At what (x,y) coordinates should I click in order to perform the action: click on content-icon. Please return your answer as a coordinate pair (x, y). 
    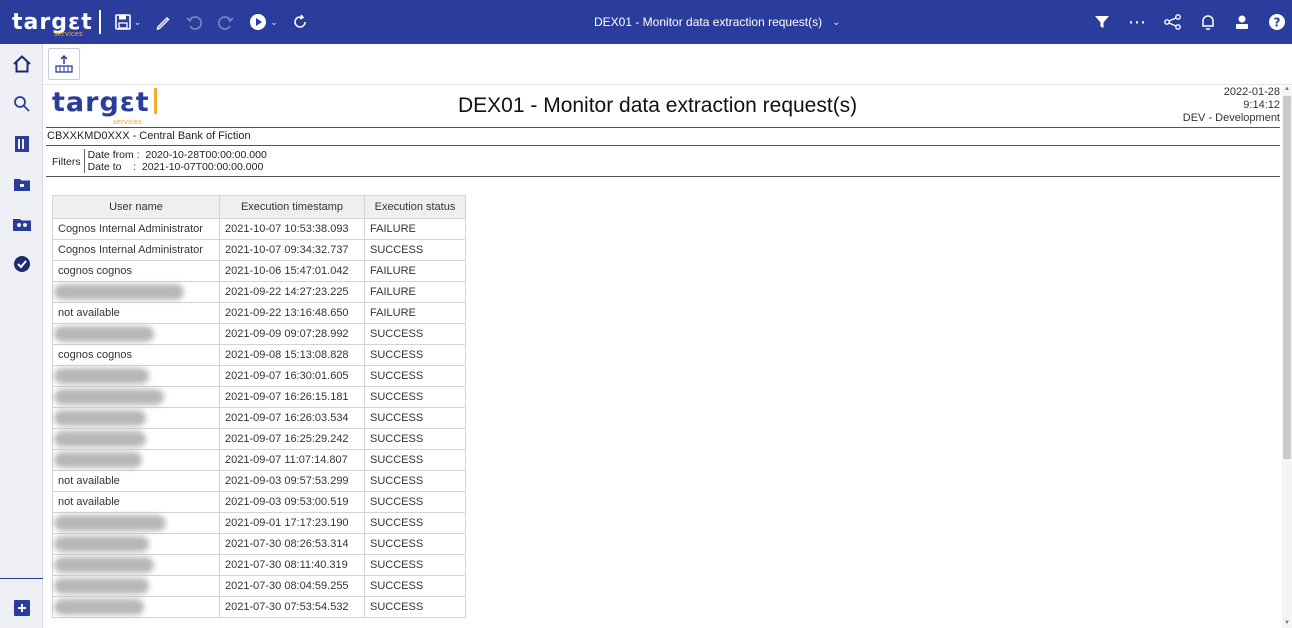
    Looking at the image, I should click on (21, 144).